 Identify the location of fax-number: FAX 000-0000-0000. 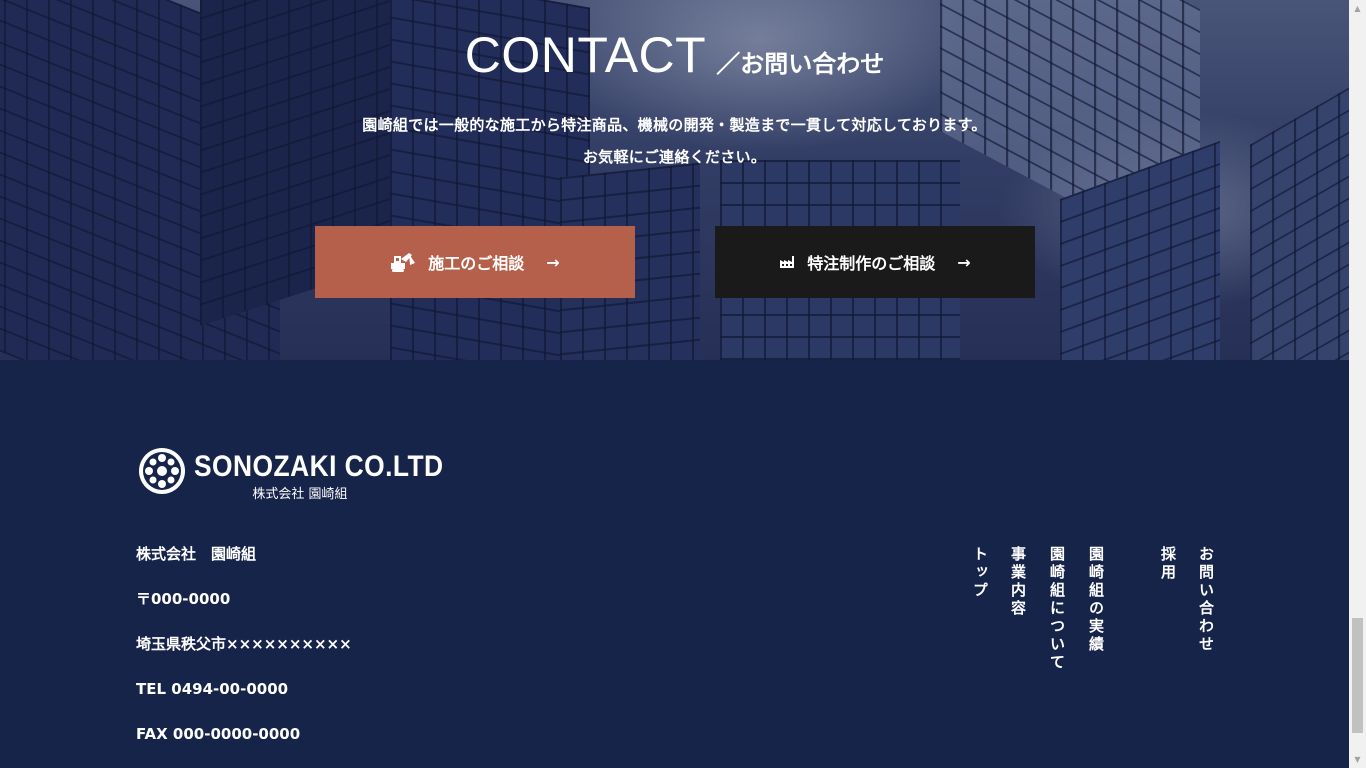
(218, 734).